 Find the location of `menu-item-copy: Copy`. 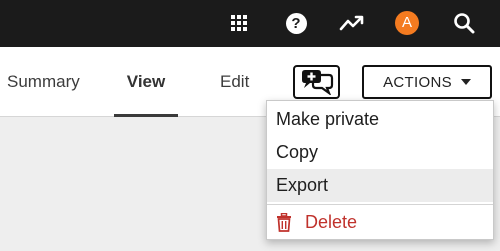

menu-item-copy: Copy is located at coordinates (380, 152).